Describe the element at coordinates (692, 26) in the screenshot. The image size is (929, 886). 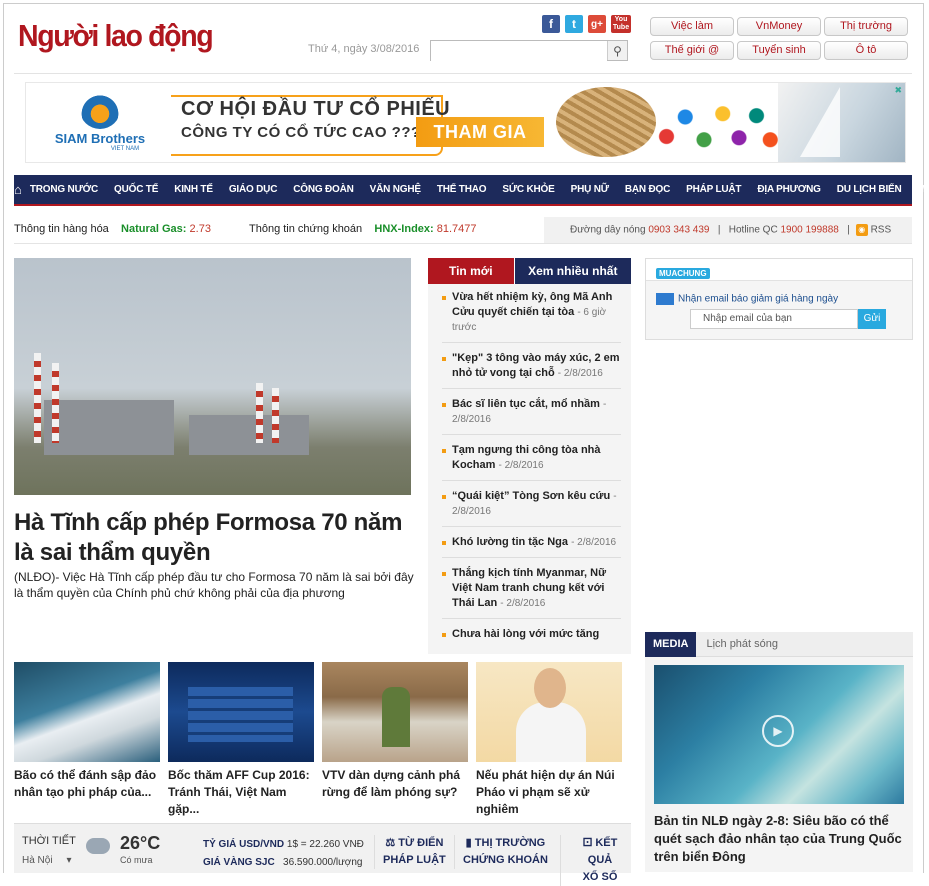
I see `quick-link-viec-lam: Việc làm` at that location.